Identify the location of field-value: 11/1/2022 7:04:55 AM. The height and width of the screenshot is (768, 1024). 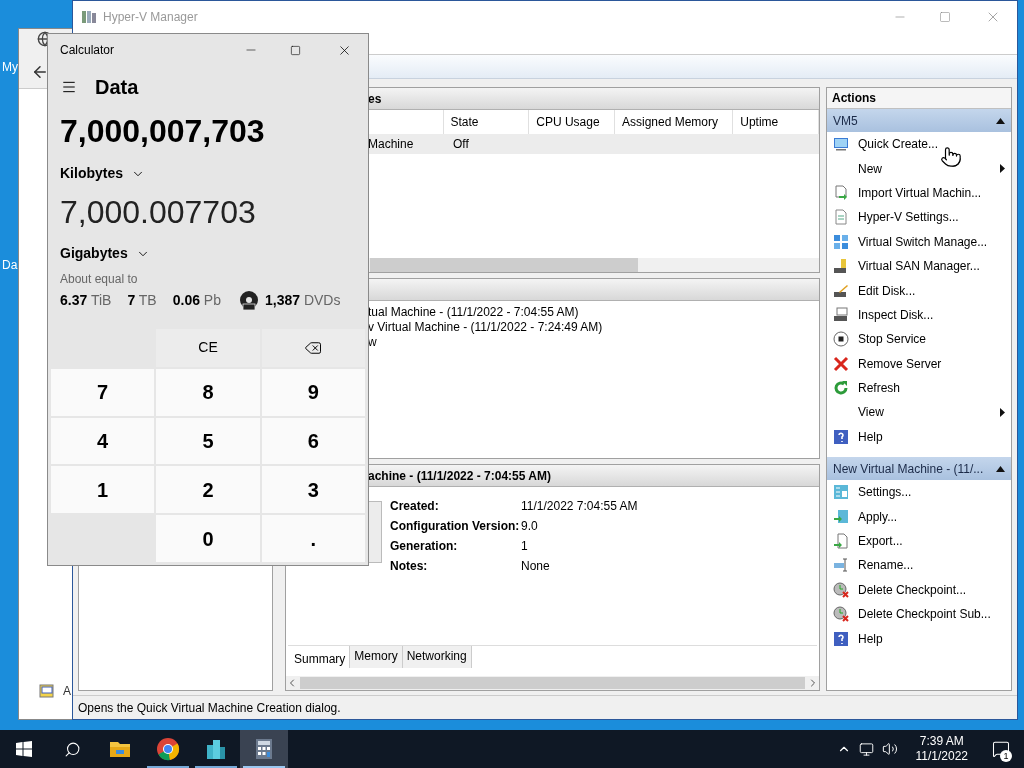
(579, 506).